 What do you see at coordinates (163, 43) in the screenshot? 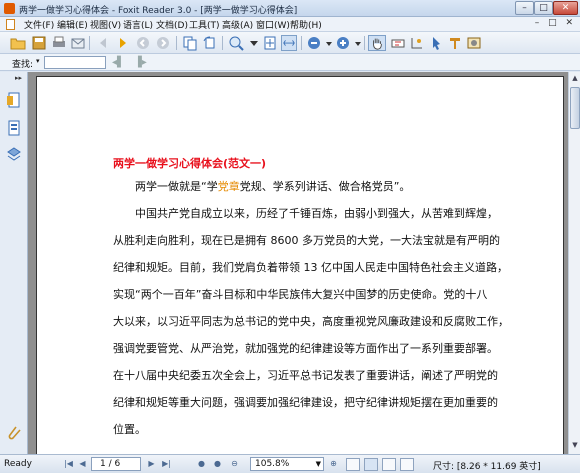
I see `forward-icon` at bounding box center [163, 43].